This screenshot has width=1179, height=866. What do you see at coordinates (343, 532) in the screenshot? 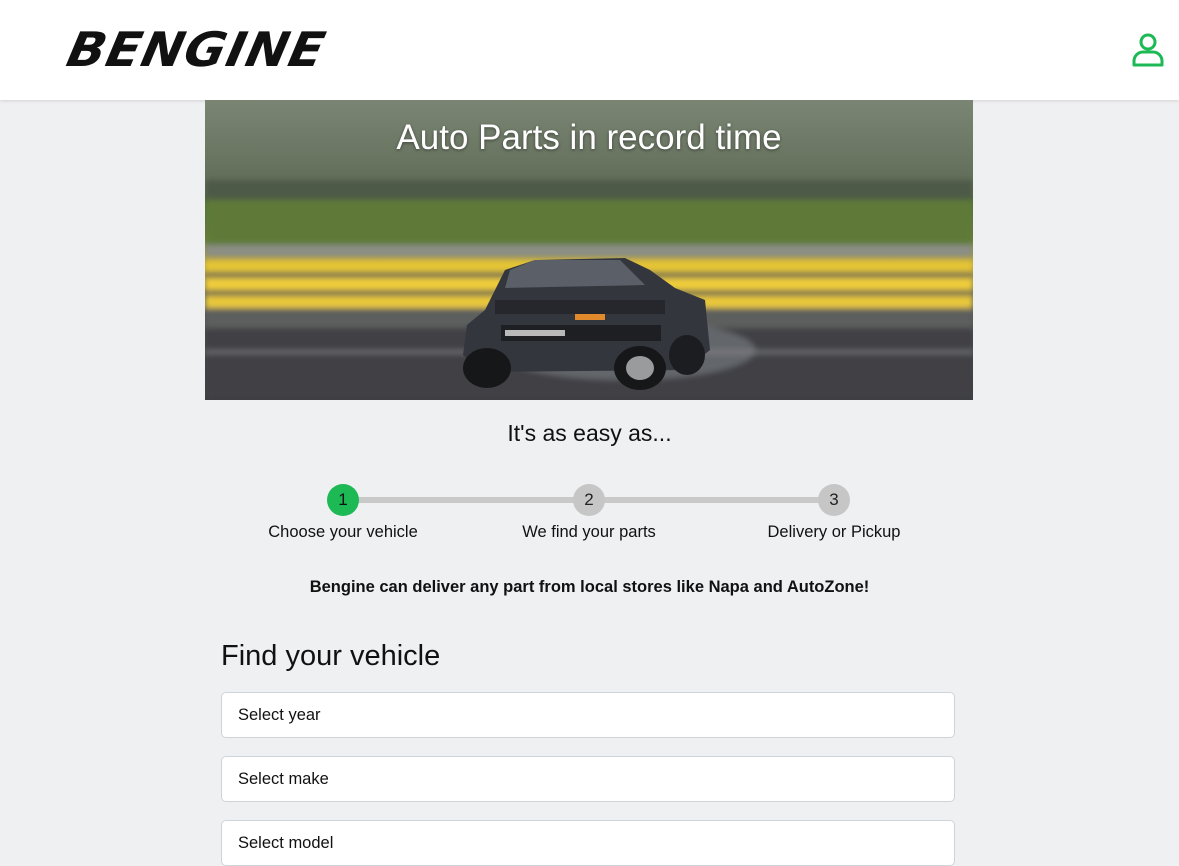
I see `step-1-label: Choose your vehicle` at bounding box center [343, 532].